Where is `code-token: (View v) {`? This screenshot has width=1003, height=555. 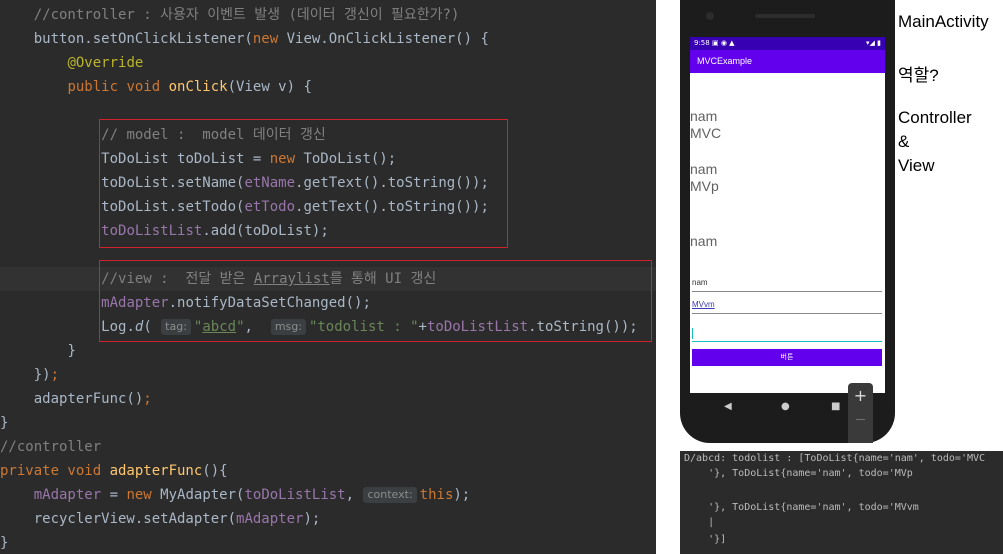
code-token: (View v) { is located at coordinates (269, 87).